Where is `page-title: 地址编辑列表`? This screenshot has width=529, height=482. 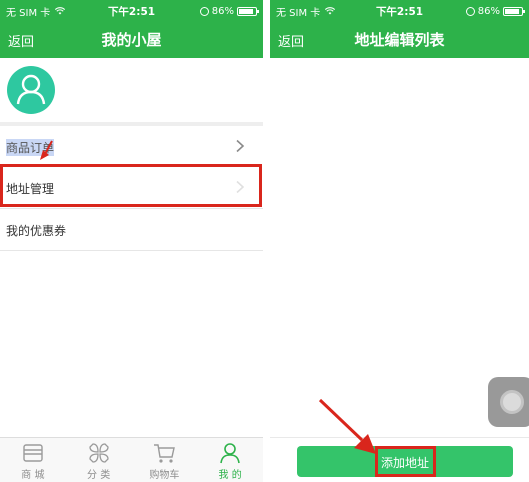
page-title: 地址编辑列表 is located at coordinates (399, 40).